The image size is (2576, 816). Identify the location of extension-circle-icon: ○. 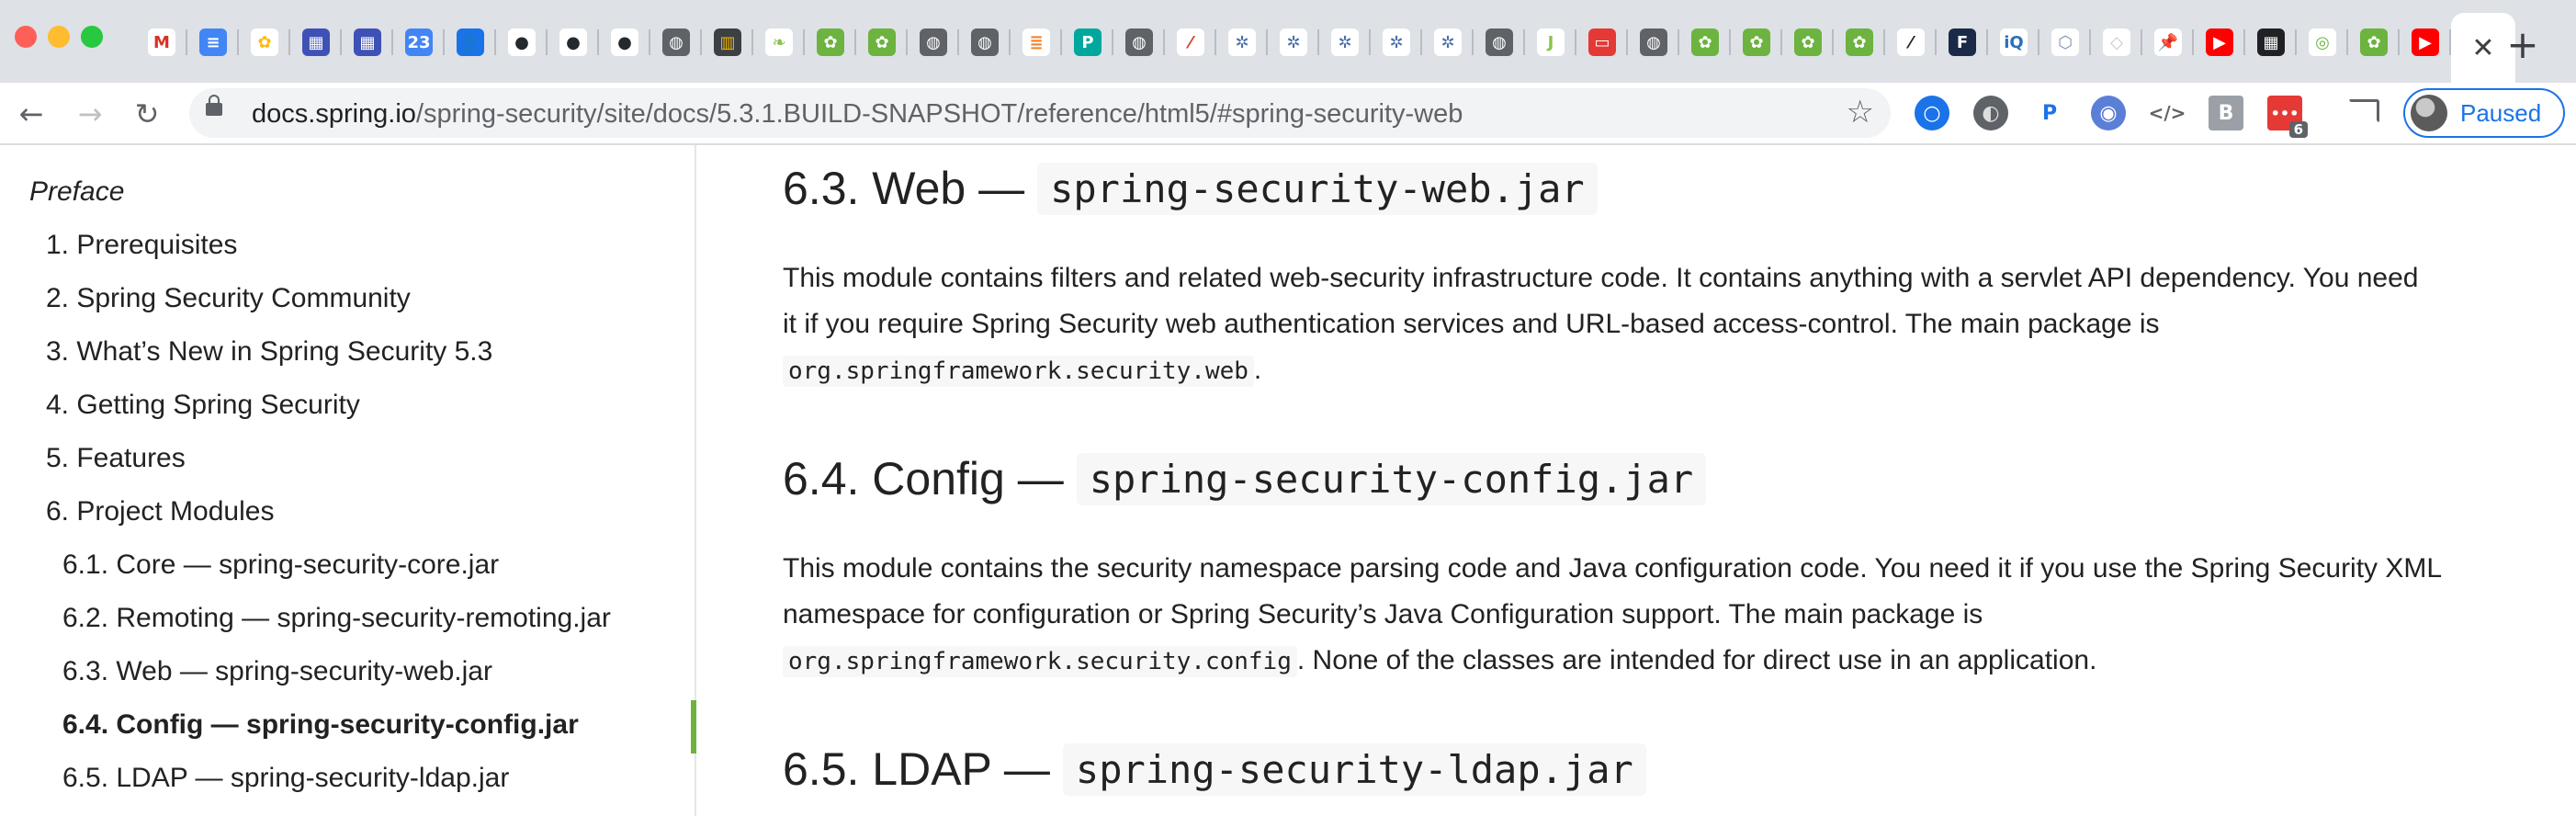
(1932, 113).